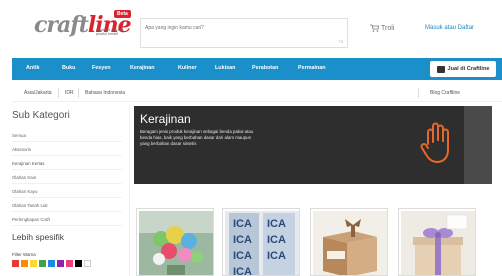  Describe the element at coordinates (38, 237) in the screenshot. I see `more-specific-title: Lebih spesifik` at that location.